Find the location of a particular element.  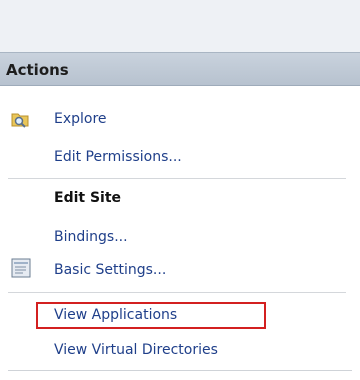

actions-panel-header: Actions is located at coordinates (180, 69).